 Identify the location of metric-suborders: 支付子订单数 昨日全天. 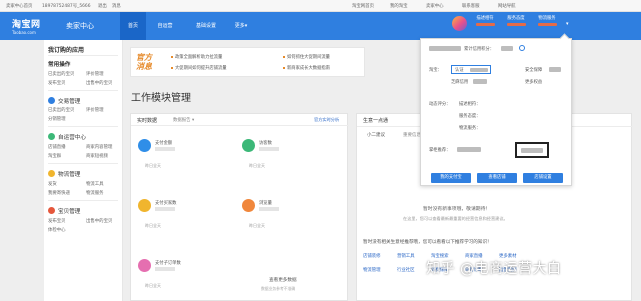
(188, 278).